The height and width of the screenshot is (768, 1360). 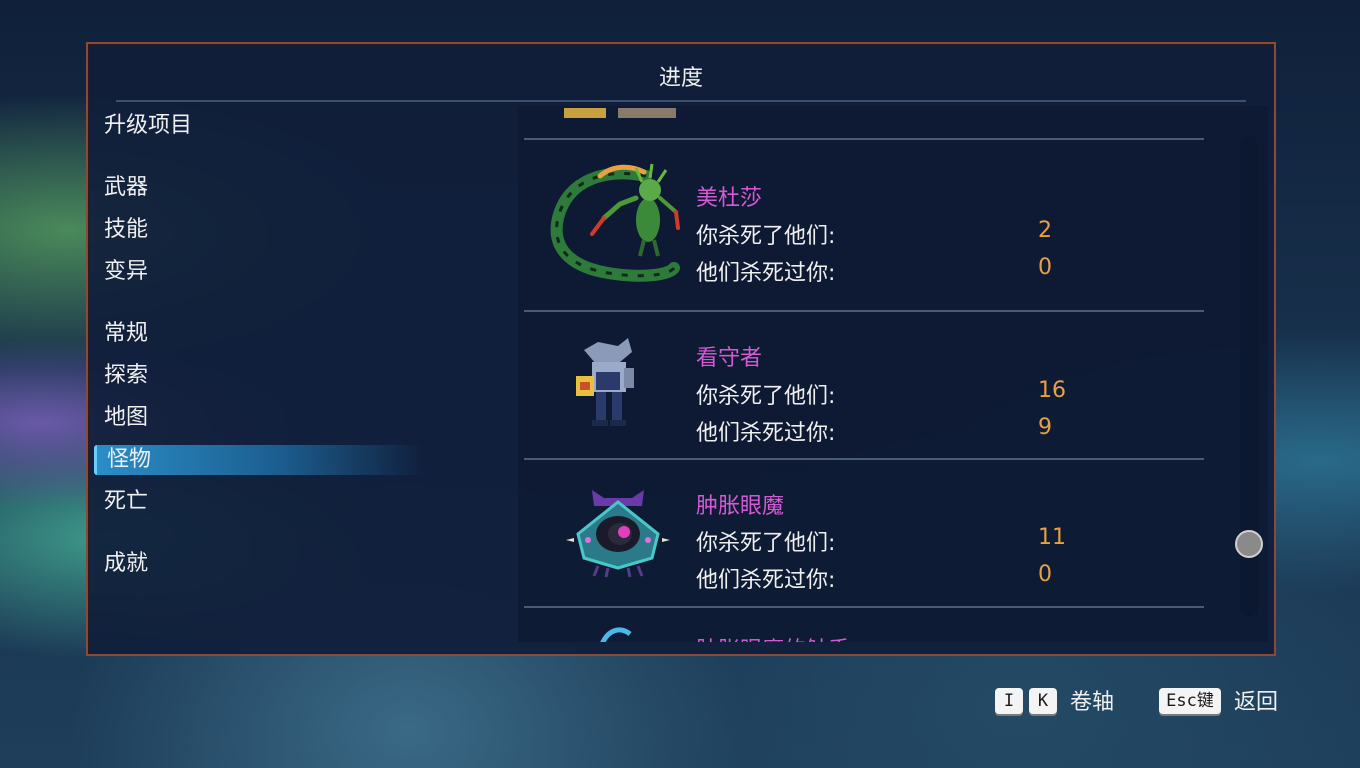 I want to click on killed-count: 16, so click(x=1052, y=390).